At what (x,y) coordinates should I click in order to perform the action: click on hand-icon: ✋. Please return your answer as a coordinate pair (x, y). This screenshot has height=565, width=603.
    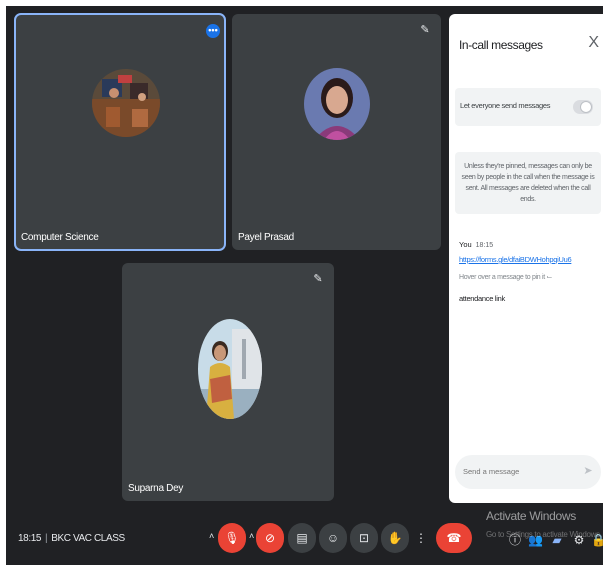
    Looking at the image, I should click on (395, 538).